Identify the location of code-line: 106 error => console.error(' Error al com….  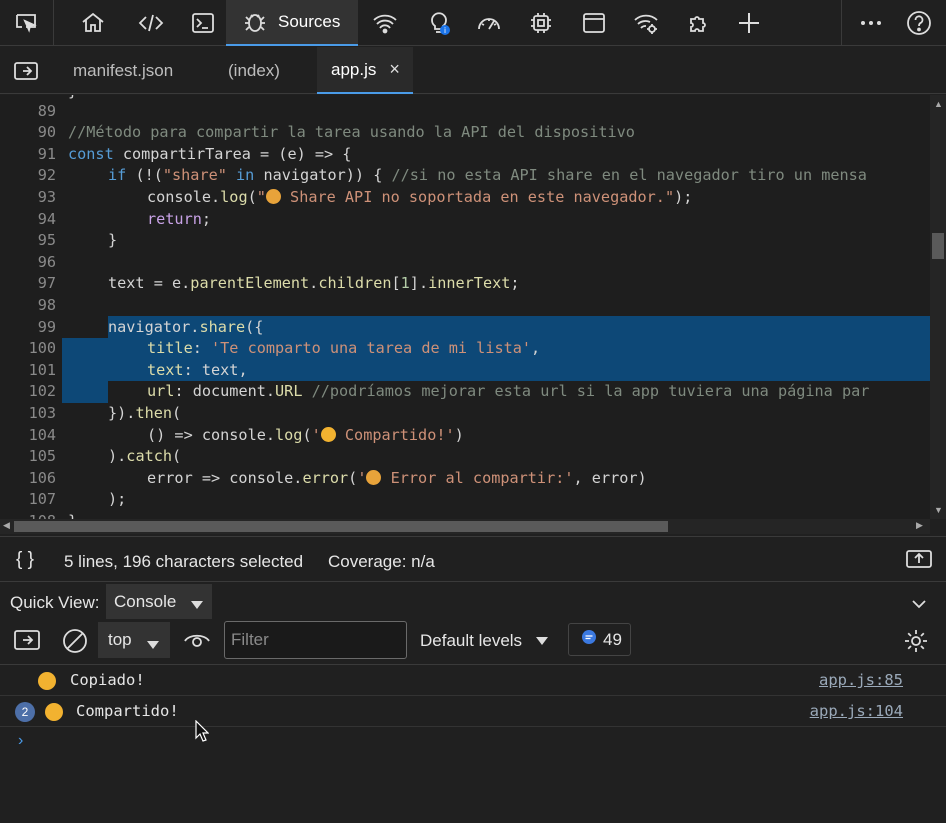
(337, 477).